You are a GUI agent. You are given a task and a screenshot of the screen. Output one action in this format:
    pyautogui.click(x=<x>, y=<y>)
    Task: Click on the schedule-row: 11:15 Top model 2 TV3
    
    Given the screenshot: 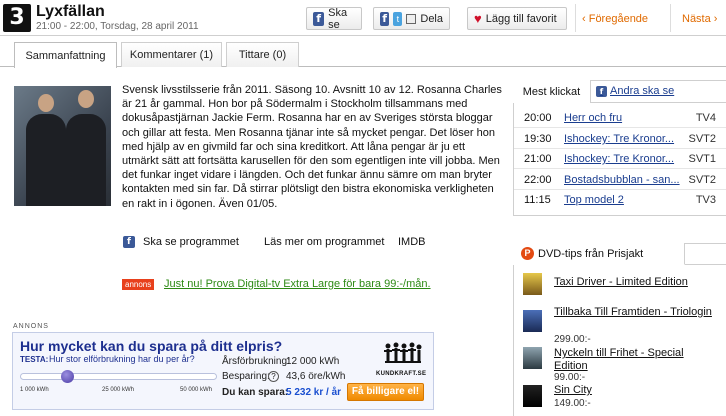 What is the action you would take?
    pyautogui.click(x=620, y=200)
    